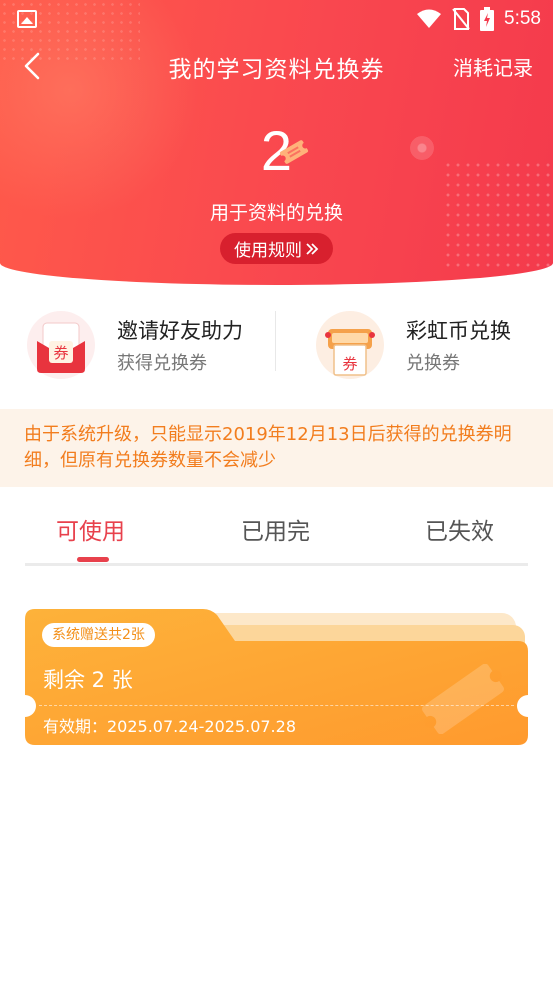 Image resolution: width=553 pixels, height=983 pixels. Describe the element at coordinates (433, 363) in the screenshot. I see `rainbow-coin-sub: 兑换券` at that location.